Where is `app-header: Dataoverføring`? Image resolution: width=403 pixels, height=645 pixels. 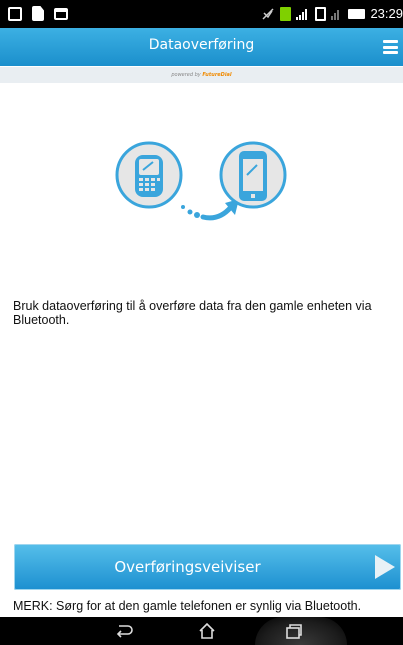 app-header: Dataoverføring is located at coordinates (201, 47).